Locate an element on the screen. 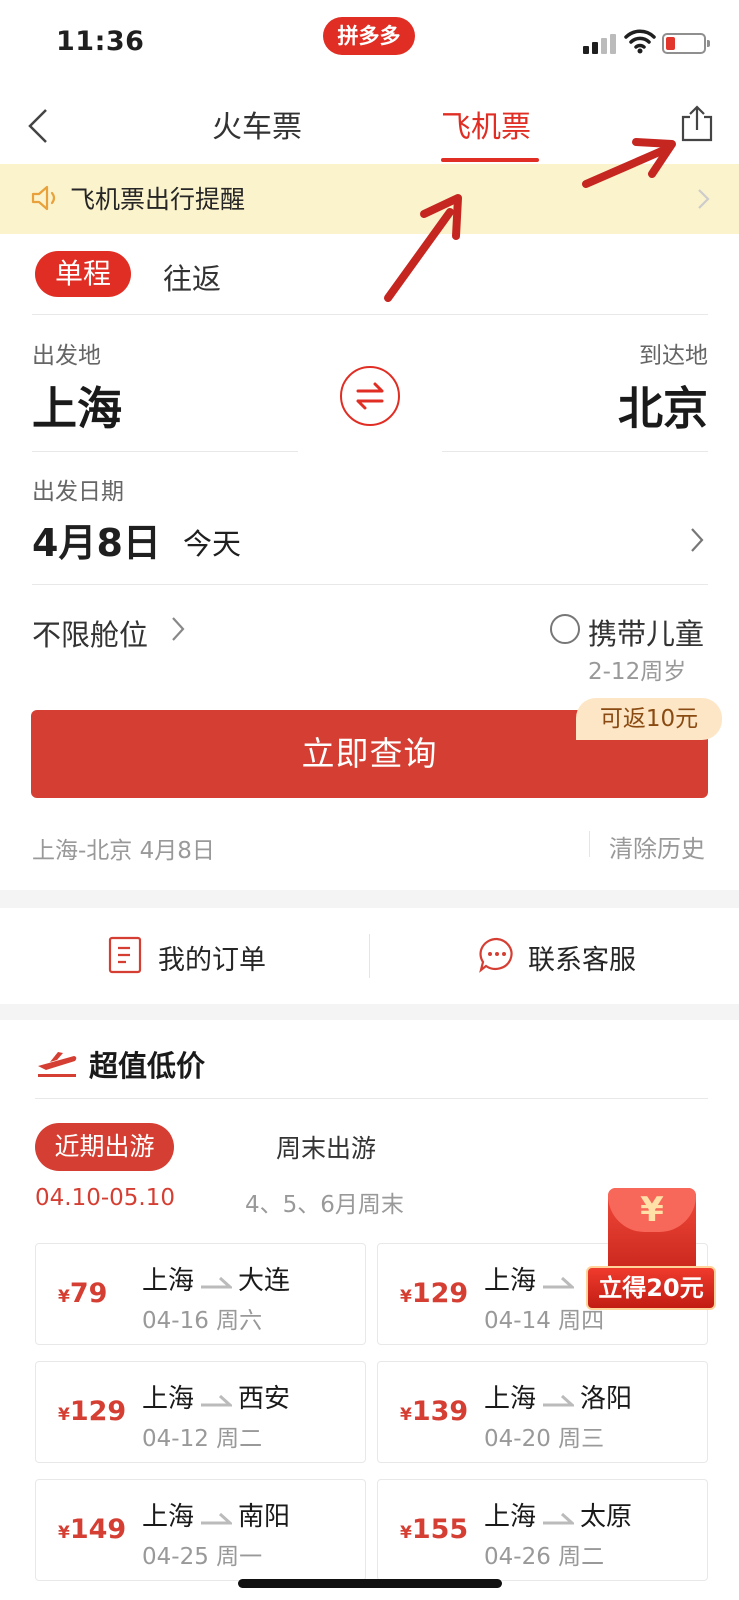  deal-date: 04-20 周三 is located at coordinates (544, 1439).